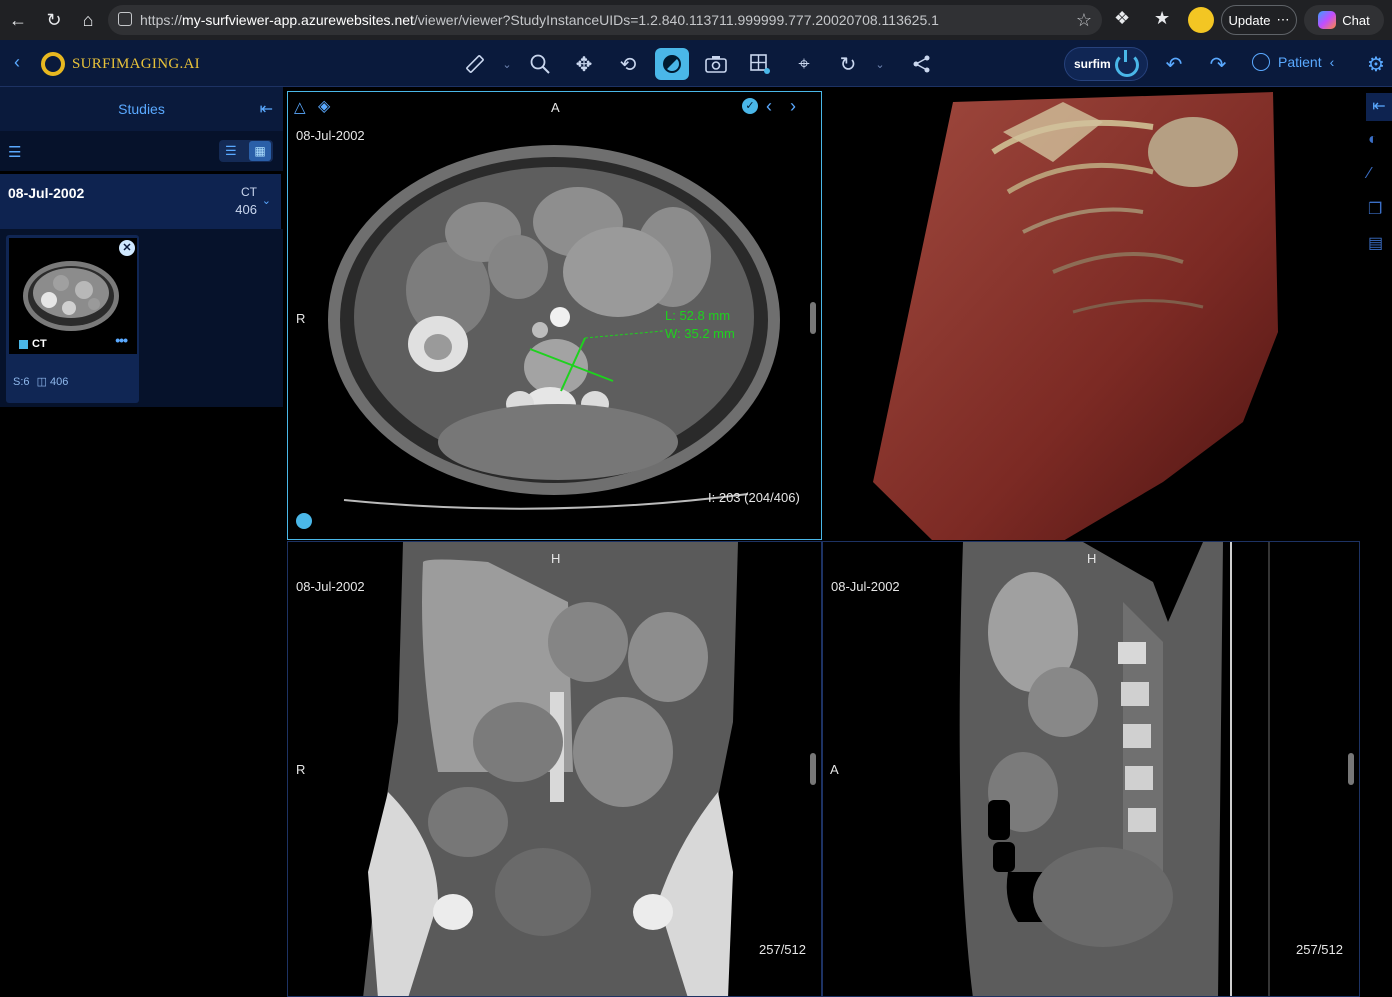 The image size is (1392, 997). What do you see at coordinates (121, 340) in the screenshot?
I see `series-more-icon: •••` at bounding box center [121, 340].